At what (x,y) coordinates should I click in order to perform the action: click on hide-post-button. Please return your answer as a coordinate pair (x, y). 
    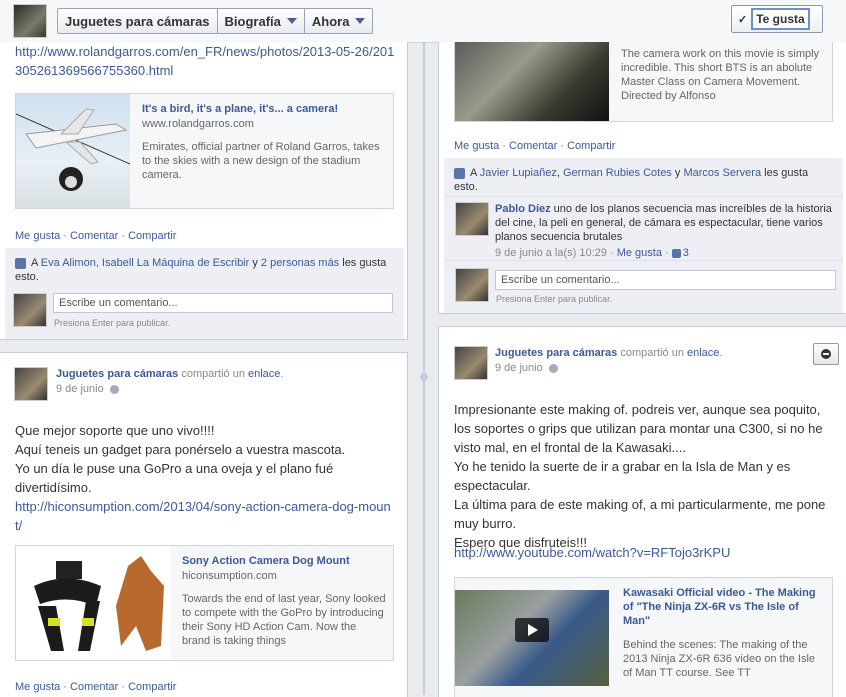
    Looking at the image, I should click on (826, 354).